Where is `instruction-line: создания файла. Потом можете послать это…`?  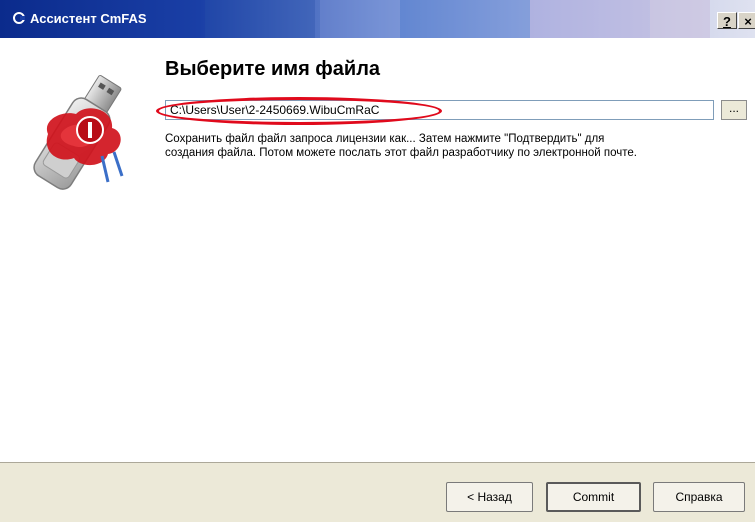 instruction-line: создания файла. Потом можете послать это… is located at coordinates (401, 153).